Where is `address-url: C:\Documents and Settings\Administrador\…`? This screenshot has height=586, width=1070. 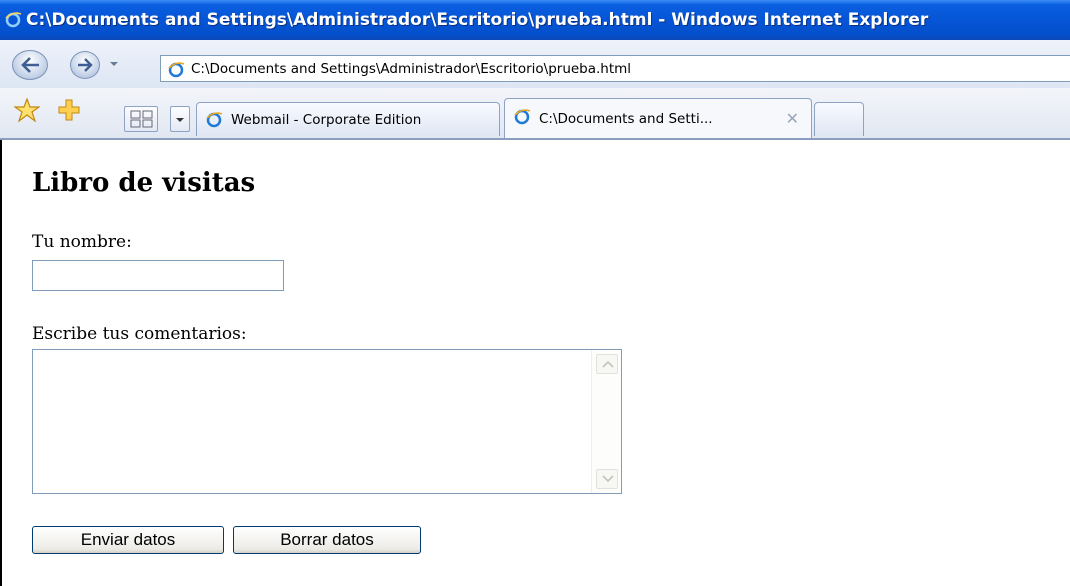 address-url: C:\Documents and Settings\Administrador\… is located at coordinates (411, 68).